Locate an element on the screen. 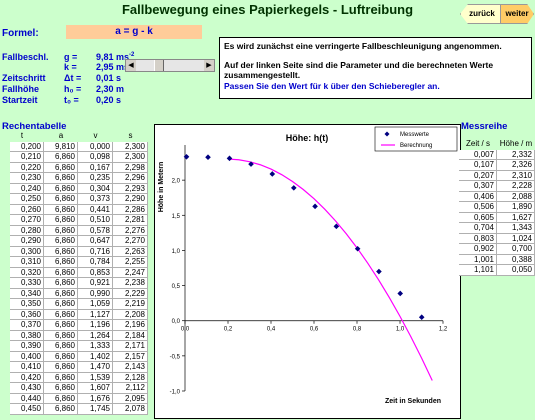  table-row: 0,803 1,024 is located at coordinates (497, 238).